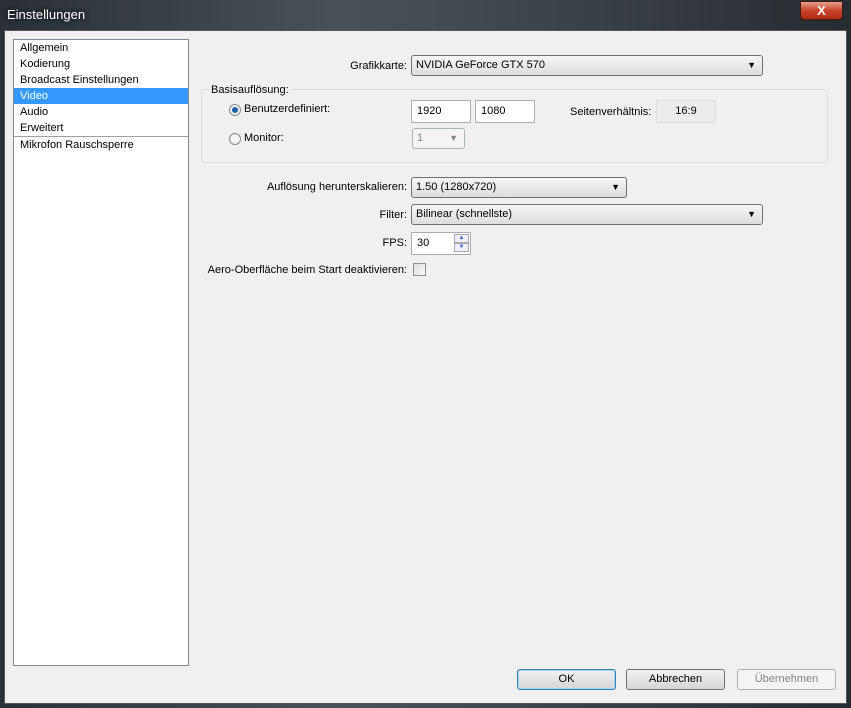 The height and width of the screenshot is (708, 851). Describe the element at coordinates (235, 110) in the screenshot. I see `custom-radio` at that location.